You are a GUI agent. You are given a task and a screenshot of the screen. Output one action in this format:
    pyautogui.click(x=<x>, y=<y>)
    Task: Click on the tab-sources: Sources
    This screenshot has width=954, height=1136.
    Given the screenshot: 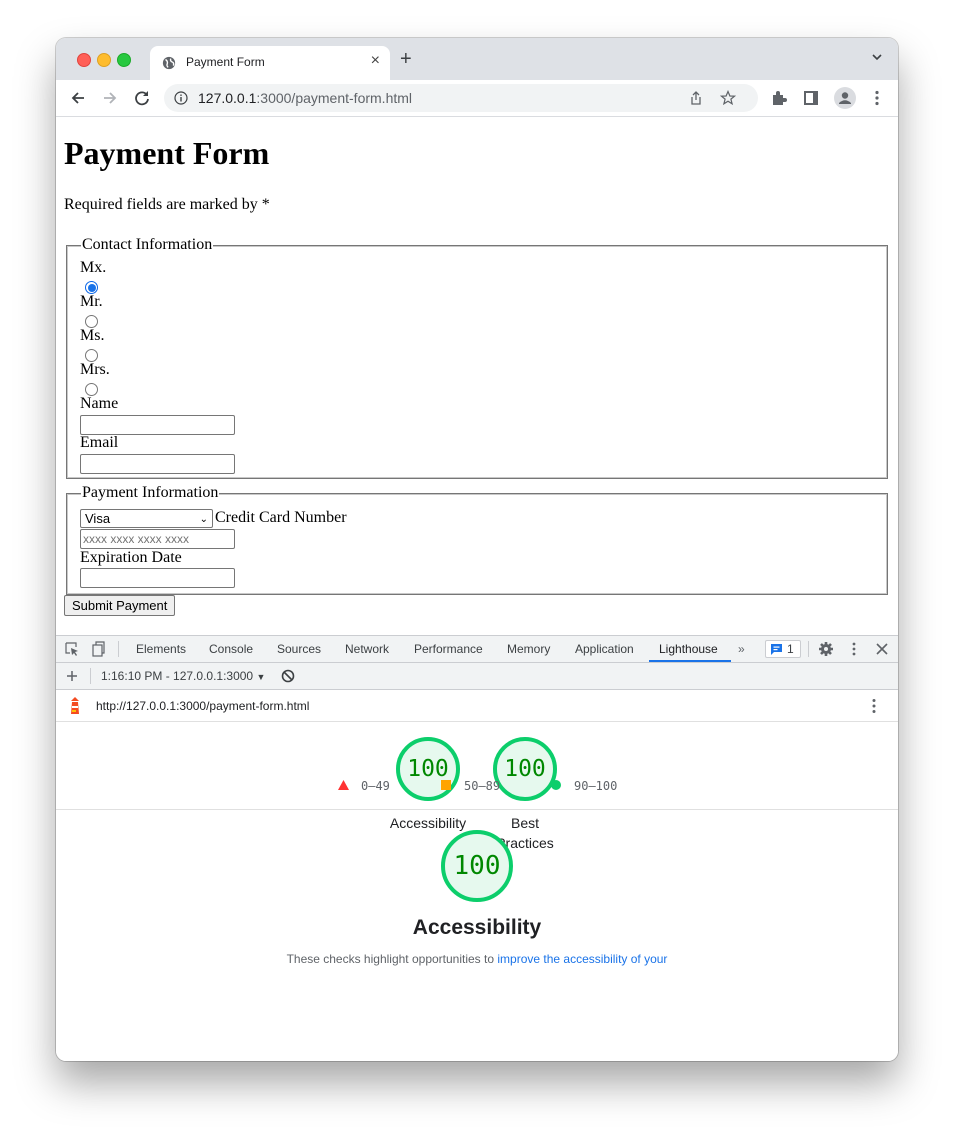 What is the action you would take?
    pyautogui.click(x=299, y=649)
    